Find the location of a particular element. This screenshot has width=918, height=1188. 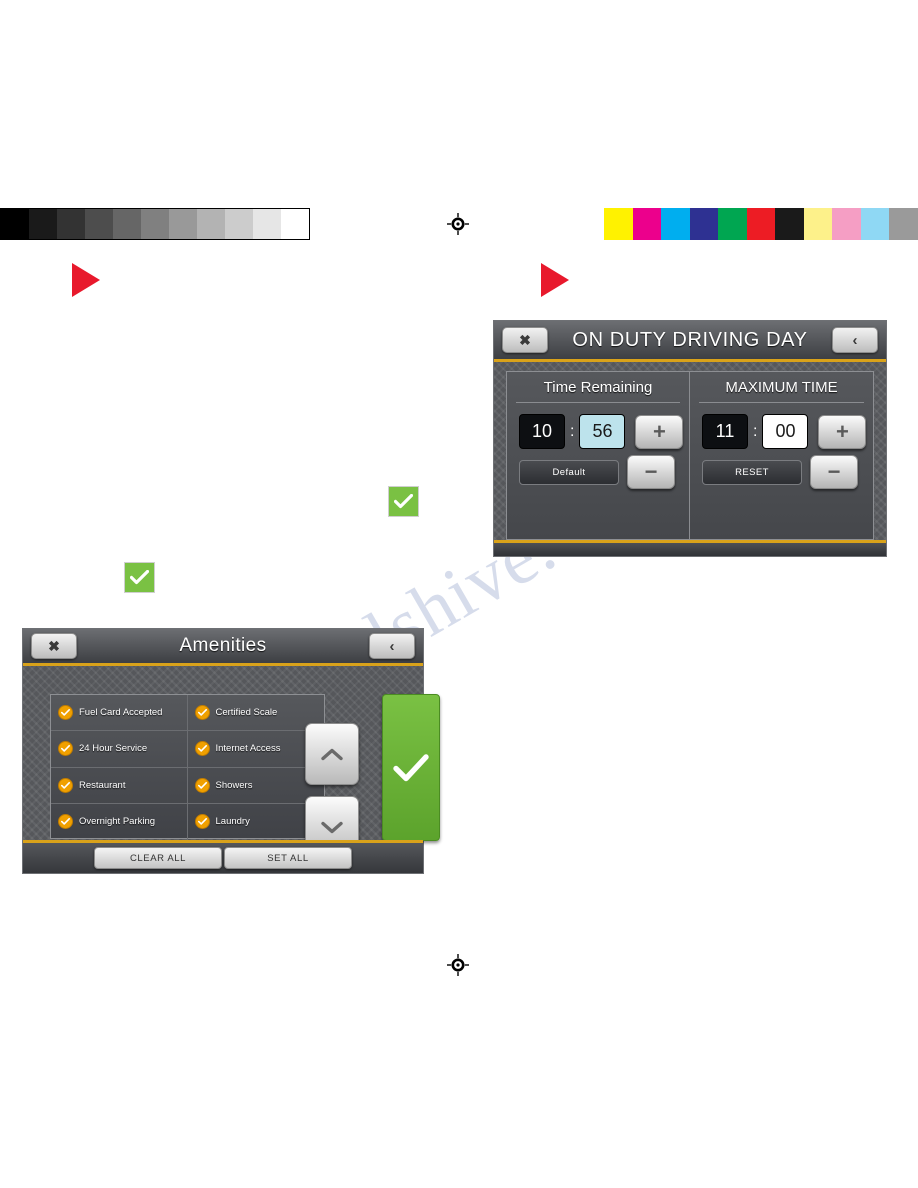

amenities-footer: CLEAR ALL SET ALL is located at coordinates (223, 856).